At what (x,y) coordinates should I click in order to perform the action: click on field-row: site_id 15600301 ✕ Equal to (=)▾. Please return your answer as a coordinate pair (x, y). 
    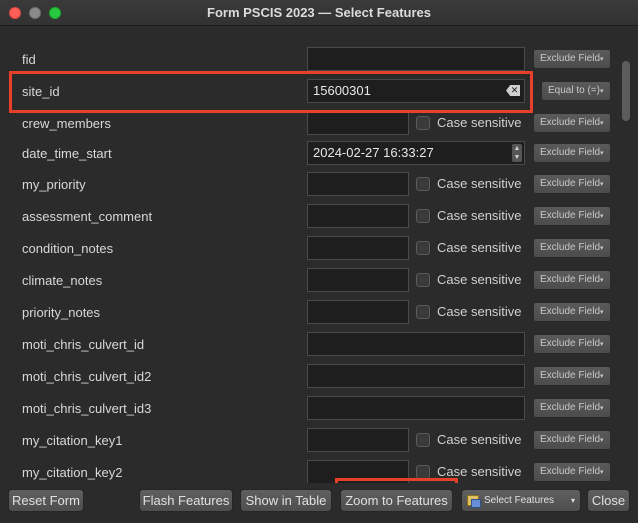
    Looking at the image, I should click on (311, 92).